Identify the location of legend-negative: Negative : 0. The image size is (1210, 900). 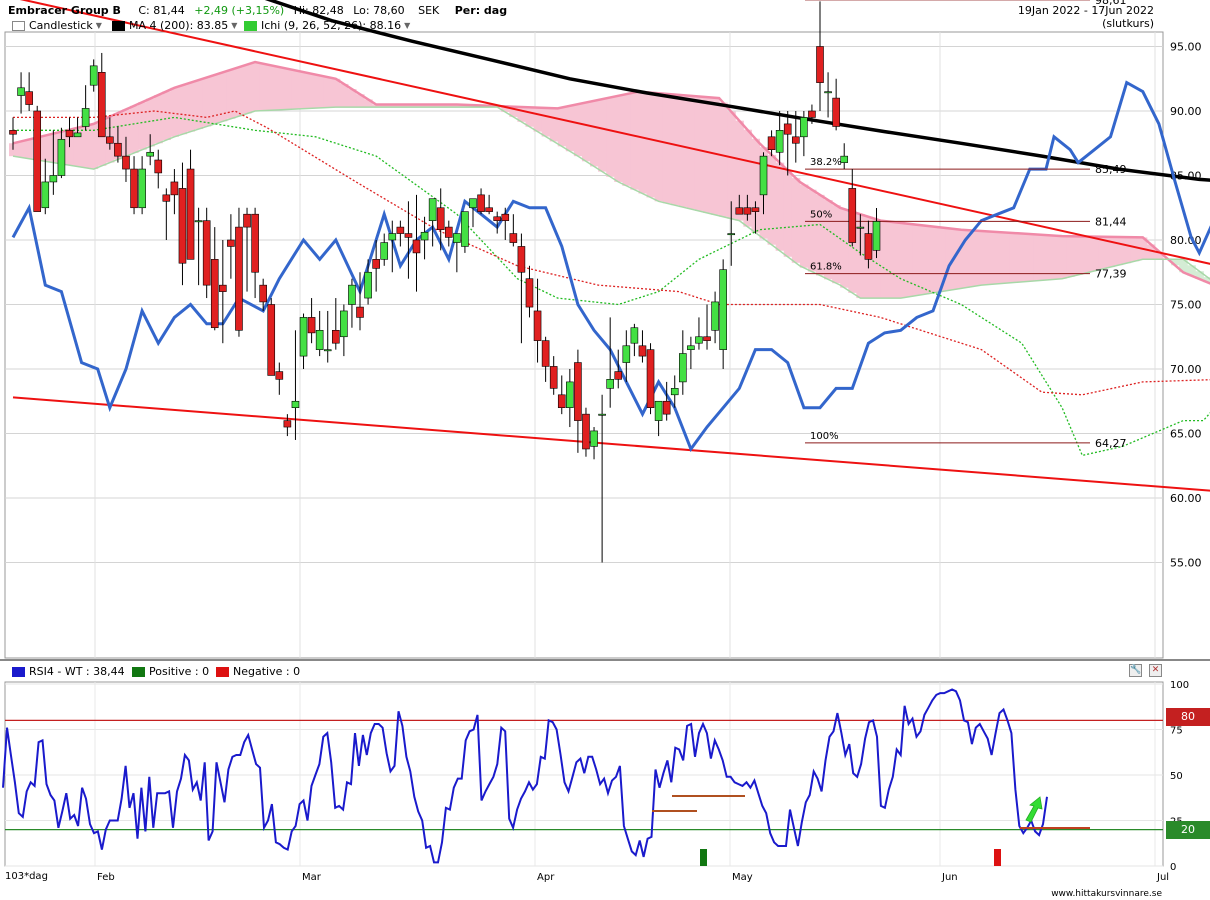
(258, 671).